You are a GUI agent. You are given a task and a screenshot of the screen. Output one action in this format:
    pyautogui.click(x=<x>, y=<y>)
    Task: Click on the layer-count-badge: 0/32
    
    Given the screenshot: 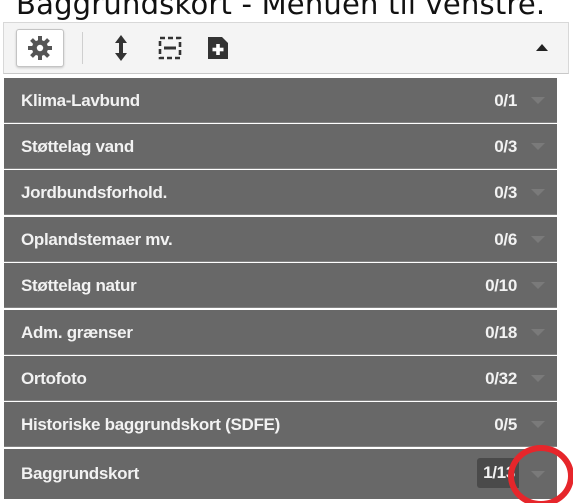 What is the action you would take?
    pyautogui.click(x=501, y=378)
    